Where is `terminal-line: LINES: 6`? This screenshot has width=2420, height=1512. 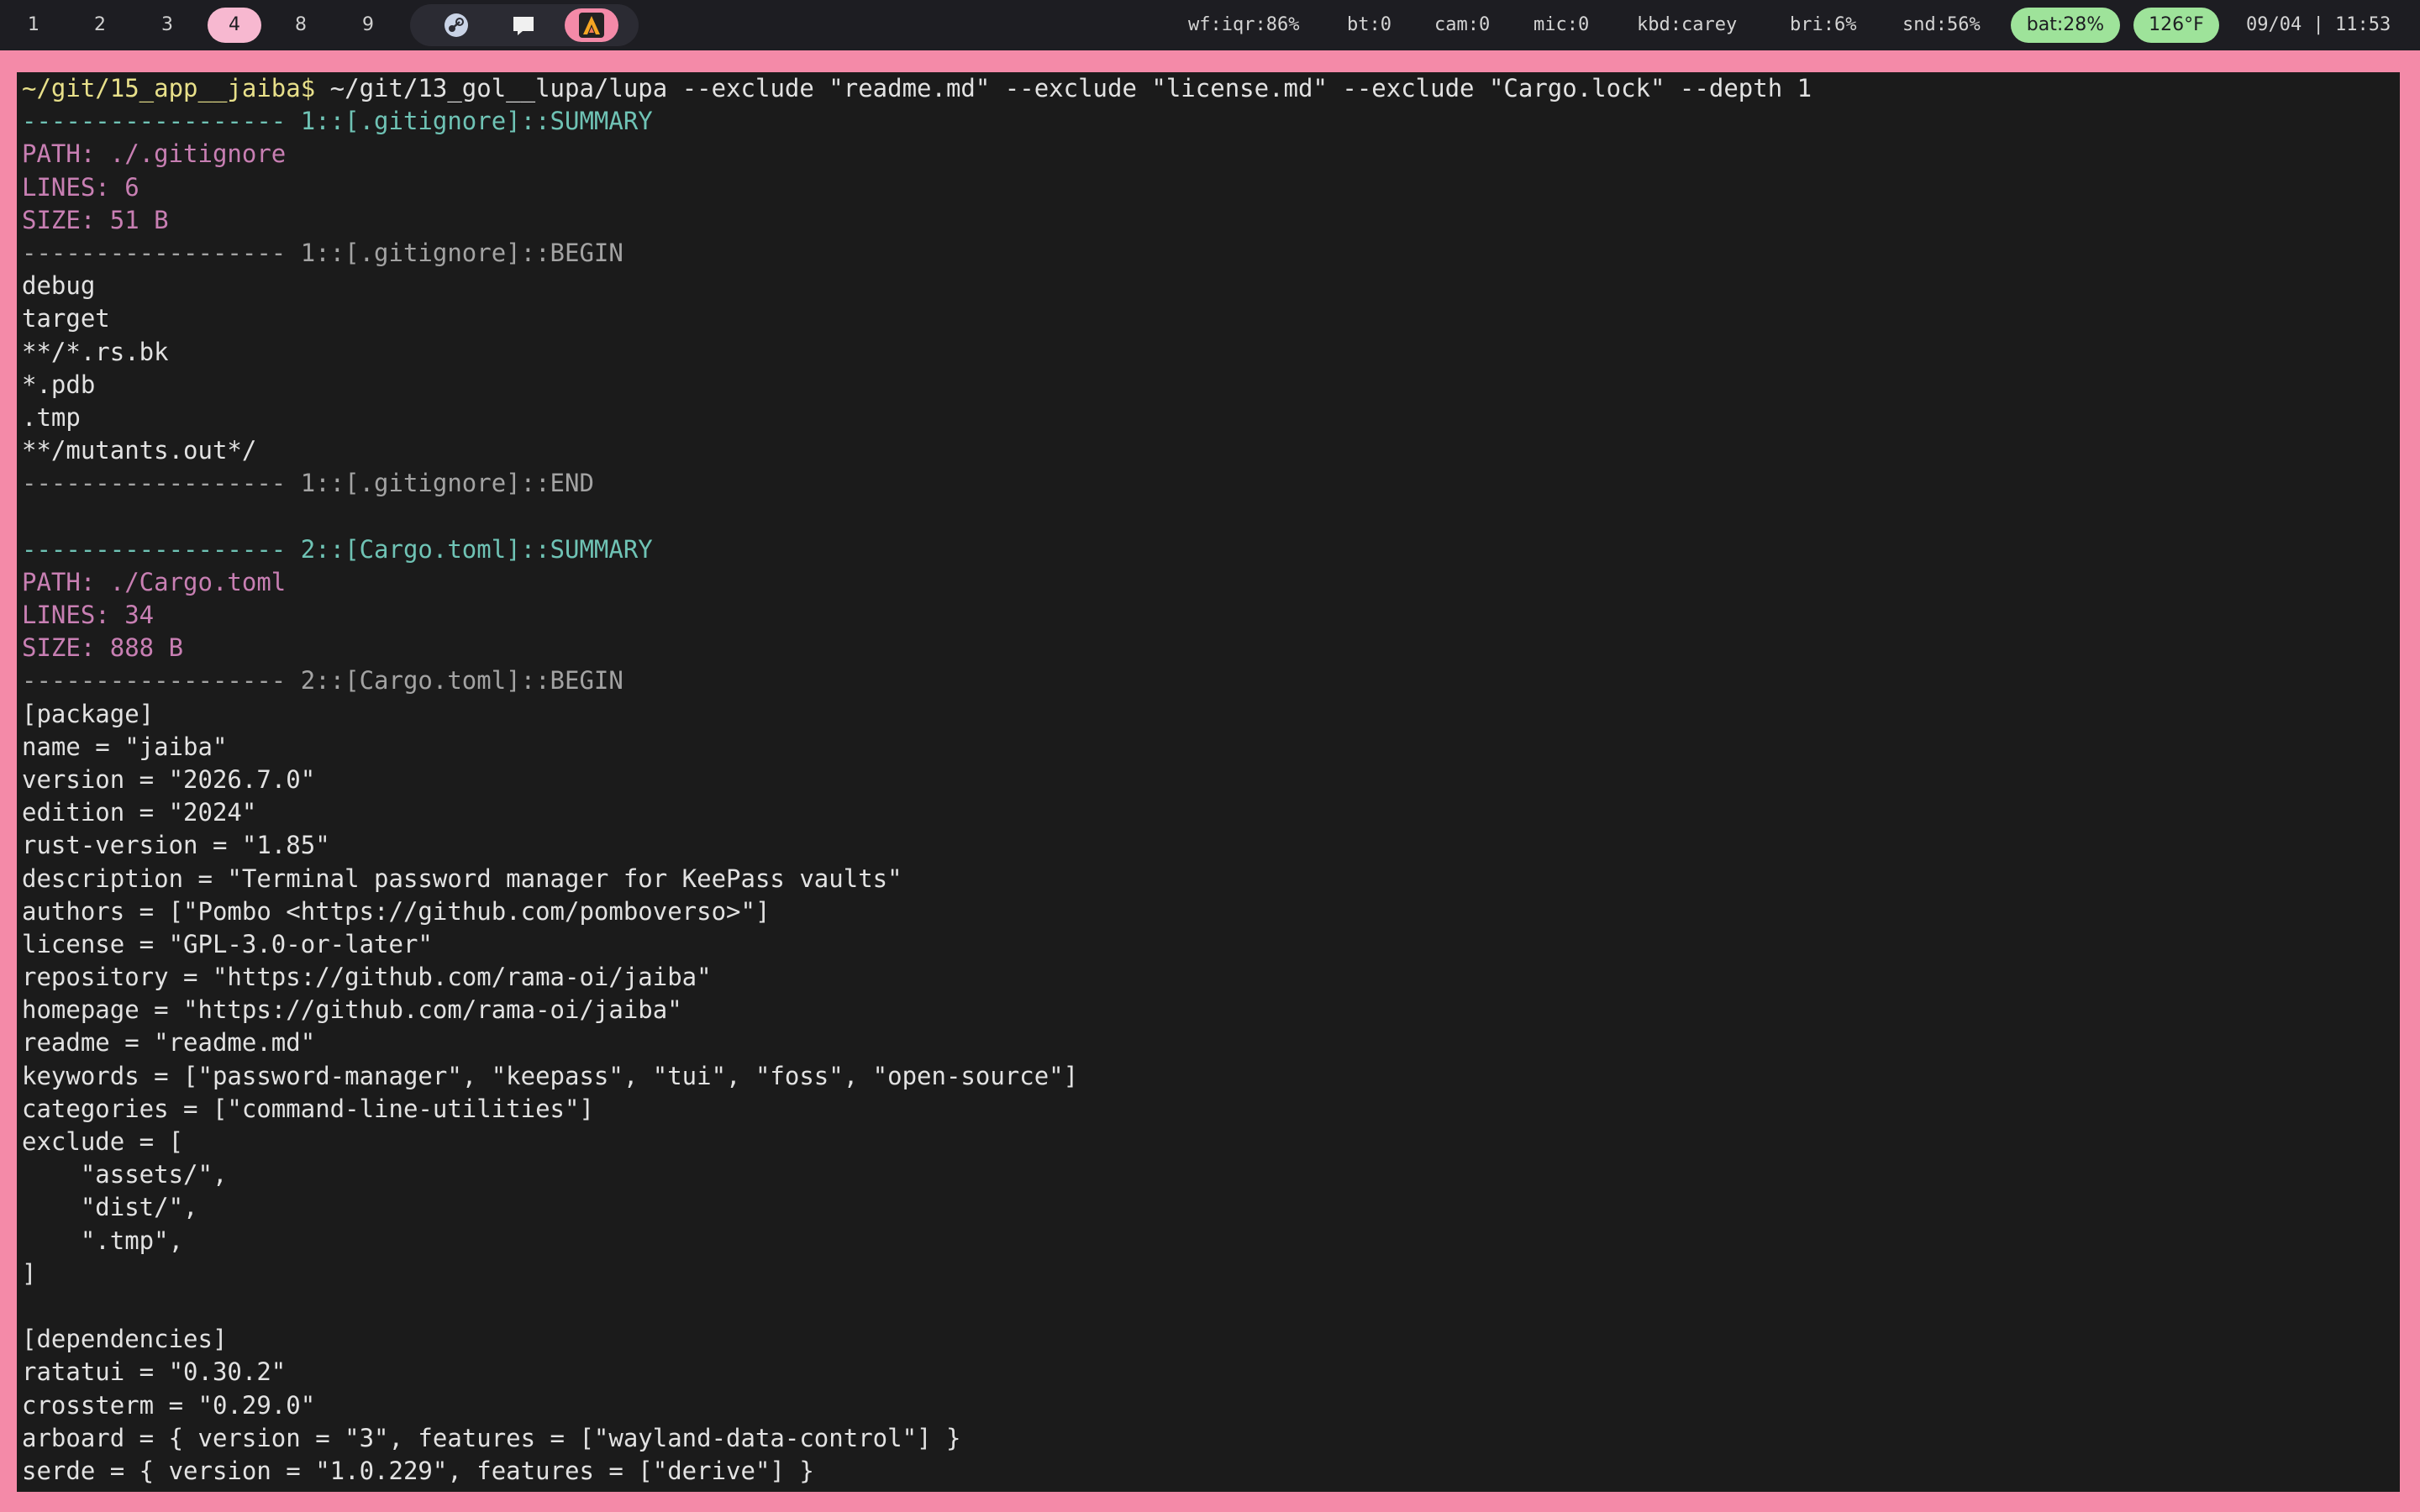
terminal-line: LINES: 6 is located at coordinates (80, 187).